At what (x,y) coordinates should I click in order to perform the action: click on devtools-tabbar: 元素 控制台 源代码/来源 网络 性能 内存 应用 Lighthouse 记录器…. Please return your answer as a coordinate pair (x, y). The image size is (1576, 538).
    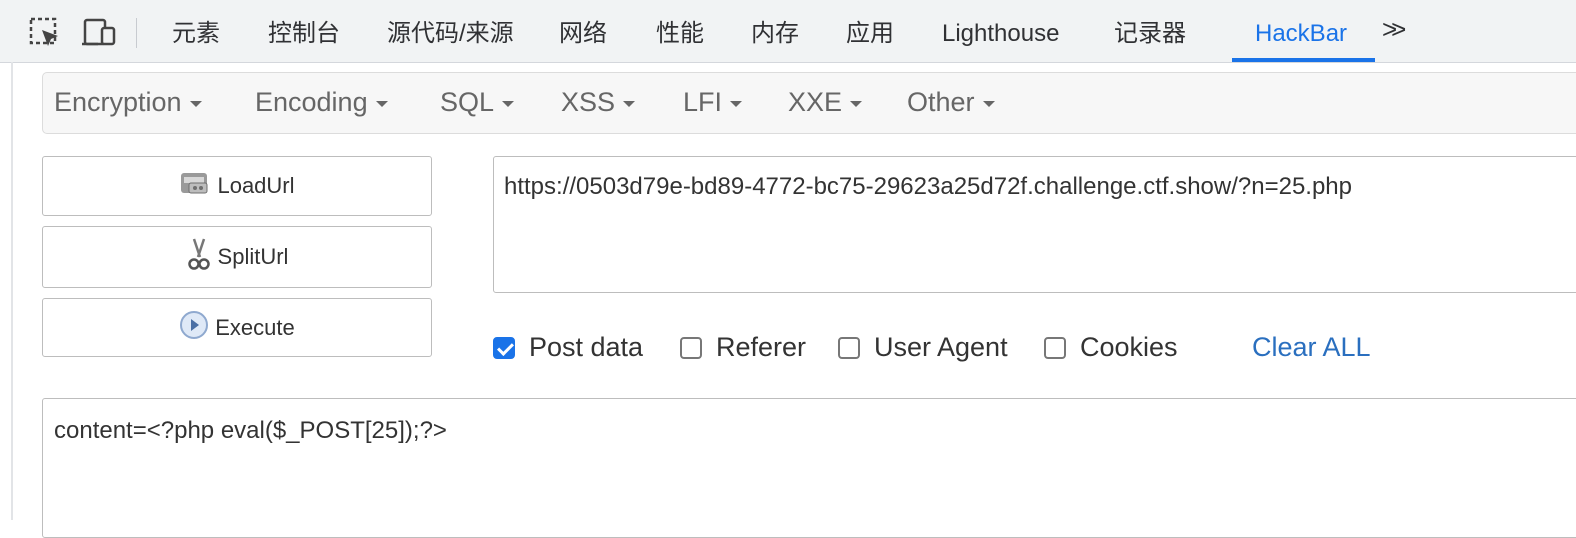
    Looking at the image, I should click on (788, 31).